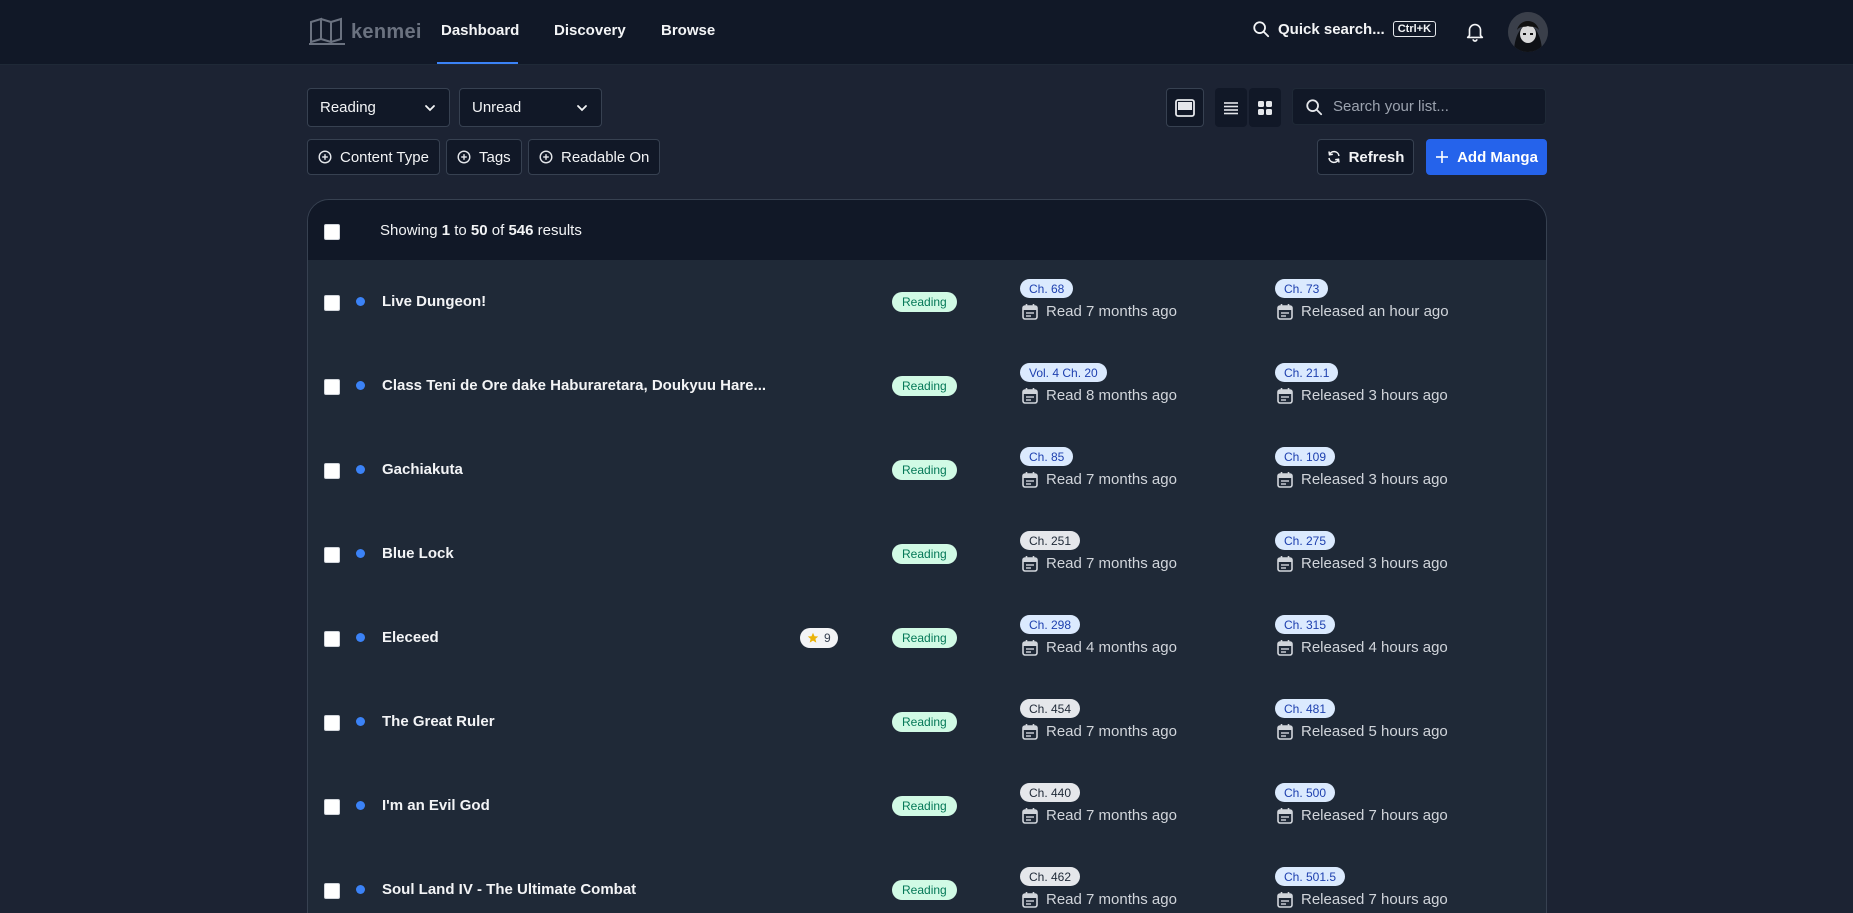  What do you see at coordinates (1047, 456) in the screenshot?
I see `last-read-chapter-badge: Ch. 85` at bounding box center [1047, 456].